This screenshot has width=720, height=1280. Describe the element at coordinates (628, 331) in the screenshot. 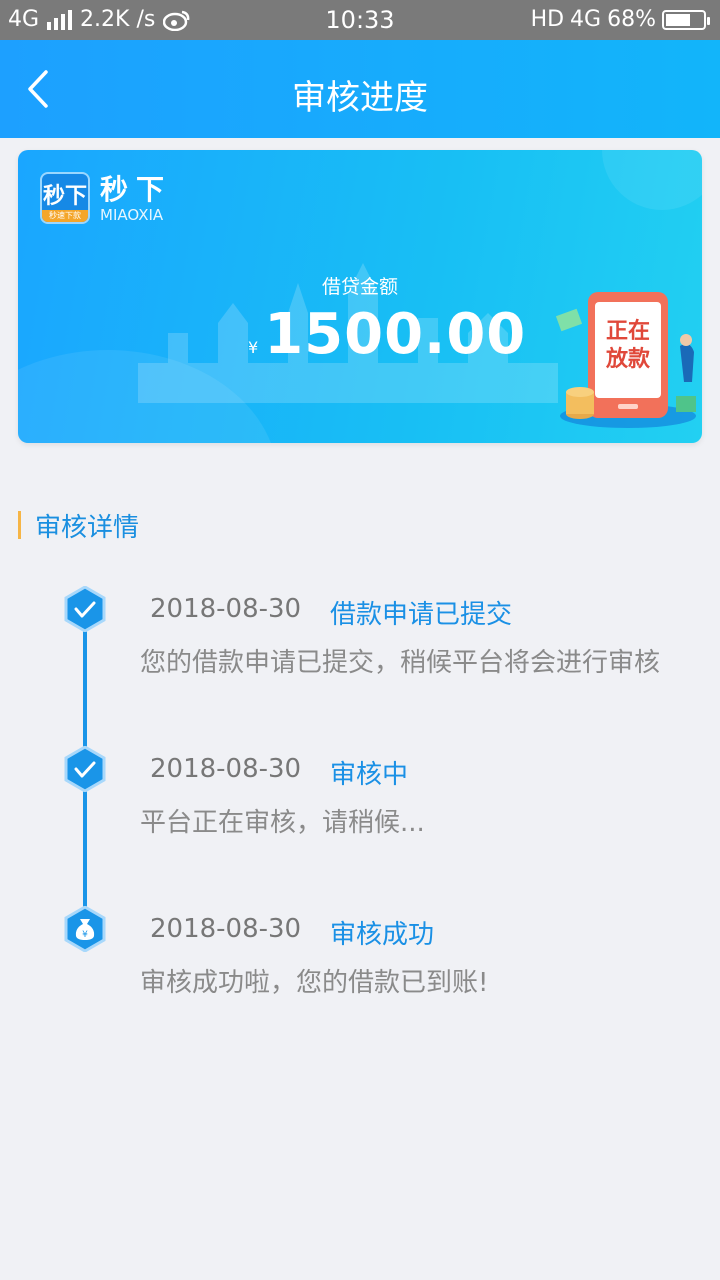

I see `illustration-text-1: 正在` at that location.